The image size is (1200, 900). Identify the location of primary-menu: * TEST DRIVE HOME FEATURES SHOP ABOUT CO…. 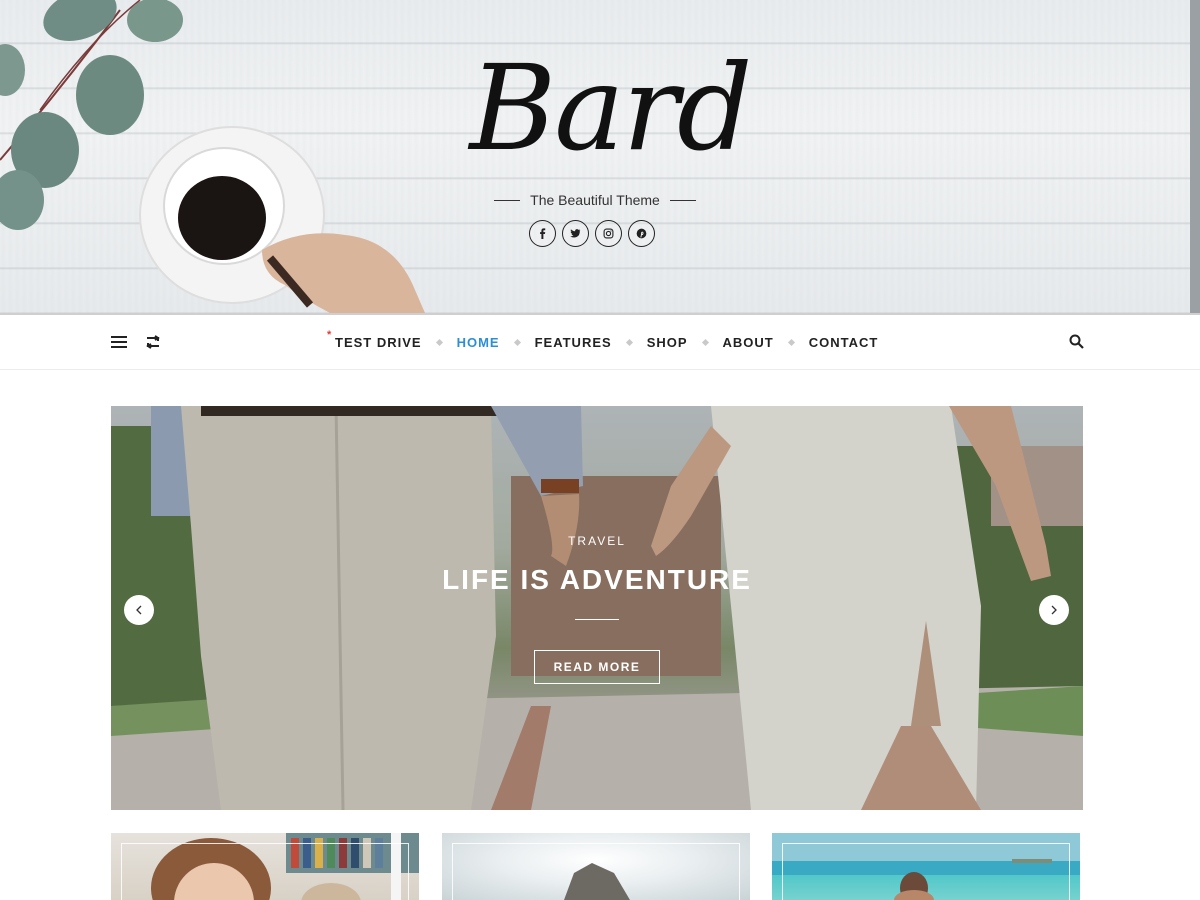
(603, 342).